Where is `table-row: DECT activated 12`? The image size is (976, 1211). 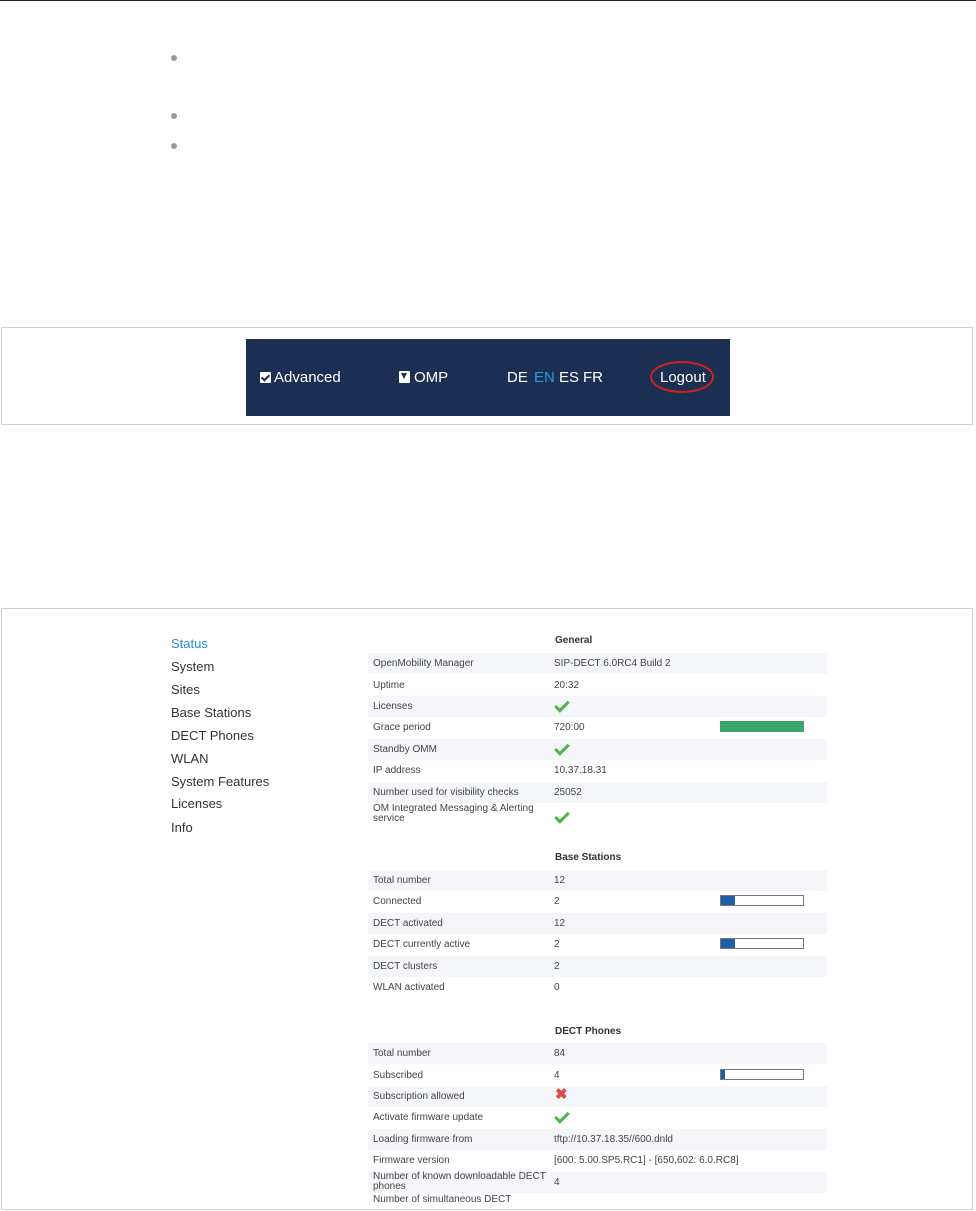 table-row: DECT activated 12 is located at coordinates (597, 923).